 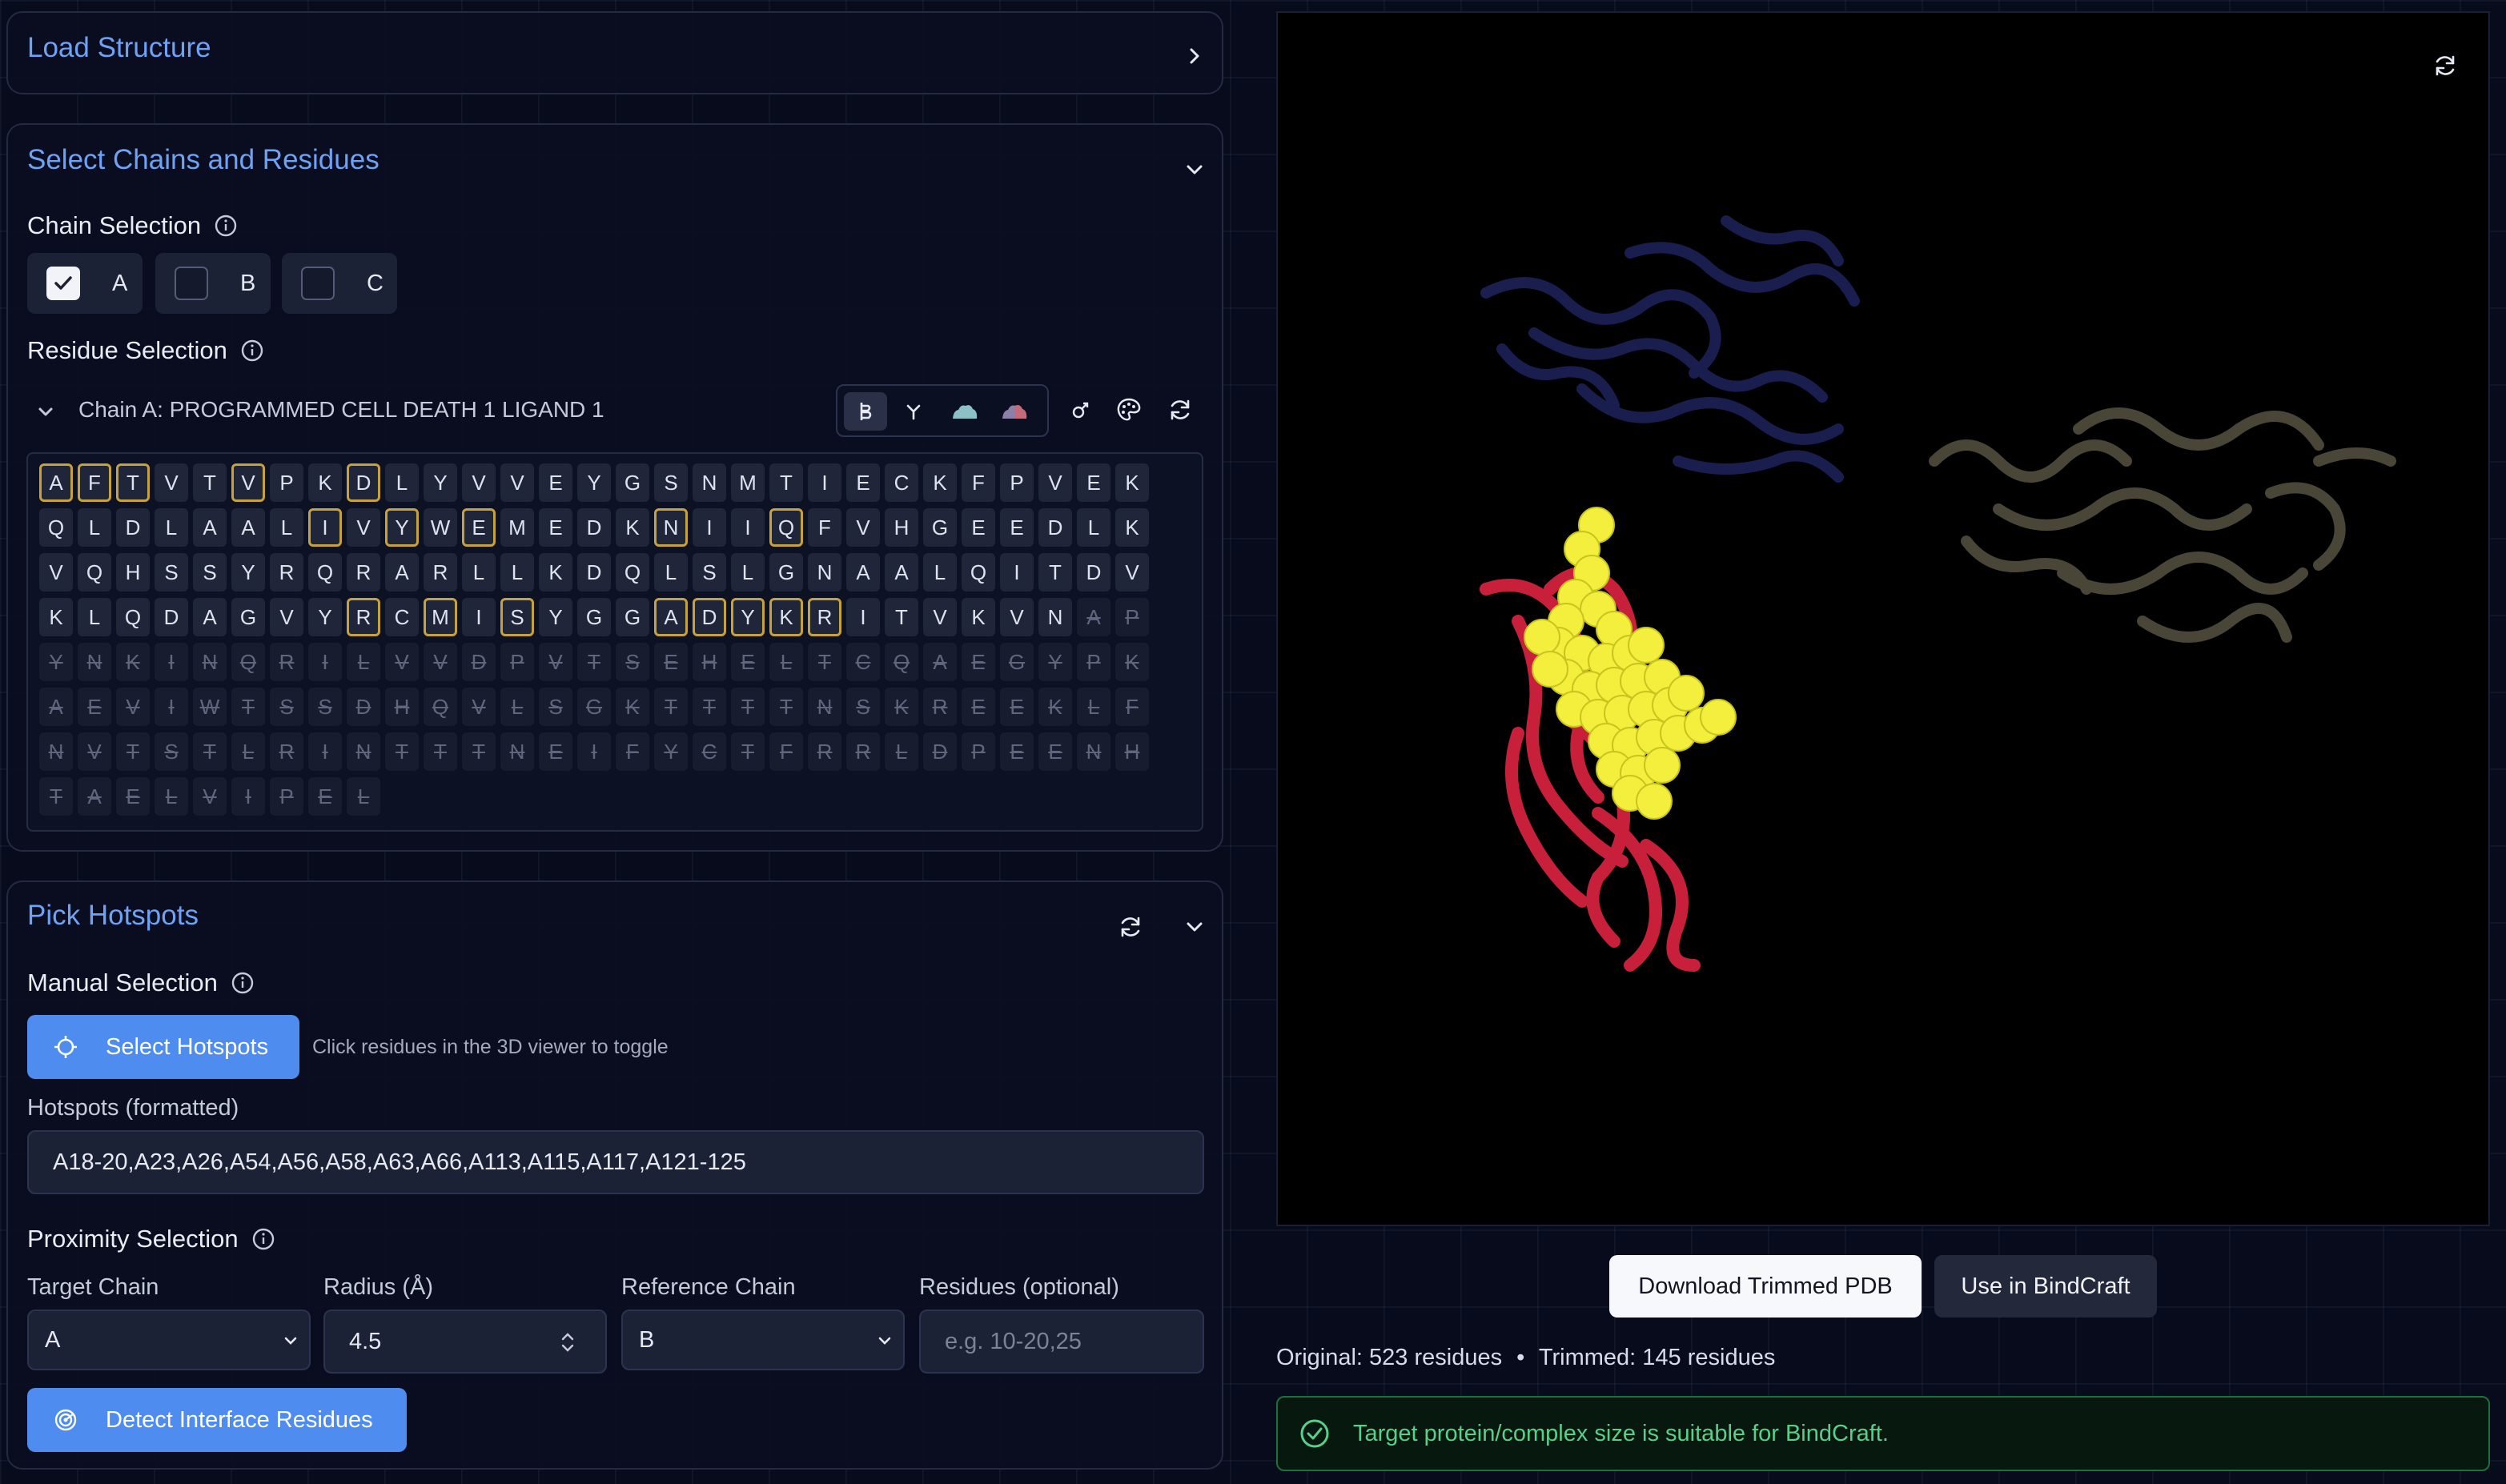 What do you see at coordinates (479, 662) in the screenshot?
I see `residue-cell-excluded: D` at bounding box center [479, 662].